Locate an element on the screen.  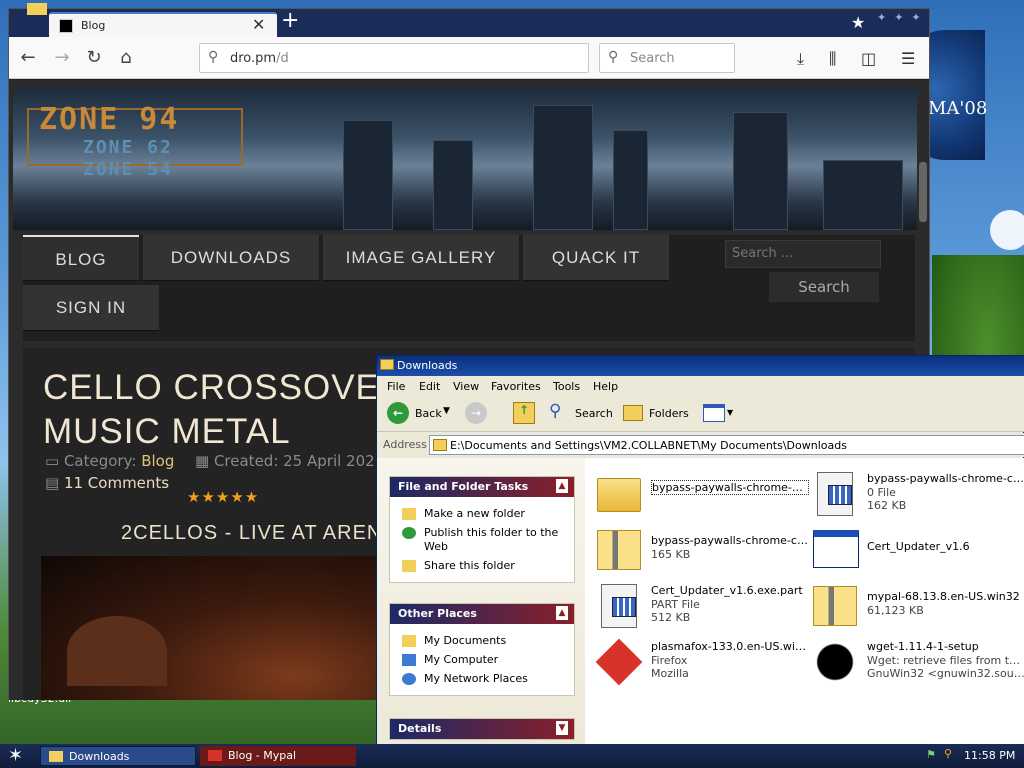
star-icon: ★ is located at coordinates (858, 22).